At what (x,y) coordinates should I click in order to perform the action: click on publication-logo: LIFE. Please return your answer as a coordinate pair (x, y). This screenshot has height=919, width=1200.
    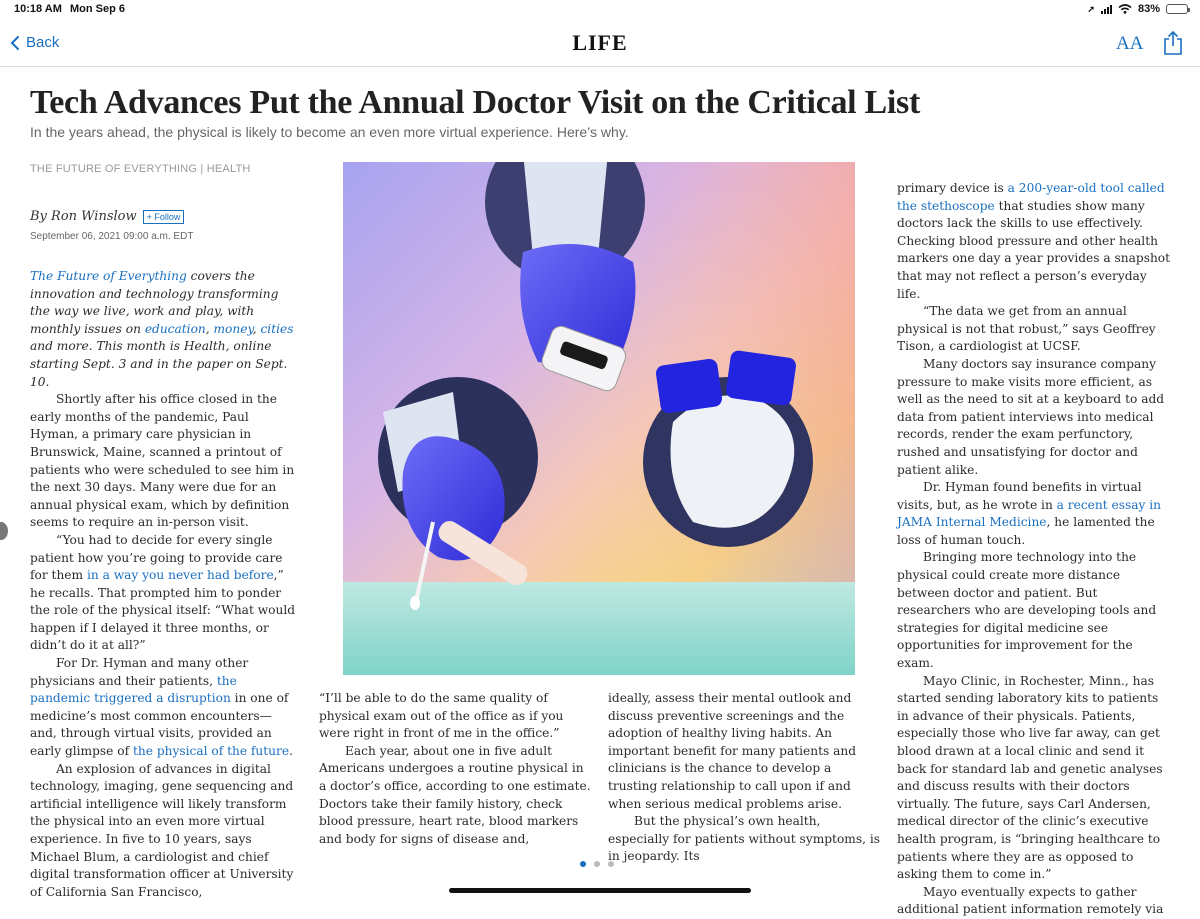
    Looking at the image, I should click on (600, 42).